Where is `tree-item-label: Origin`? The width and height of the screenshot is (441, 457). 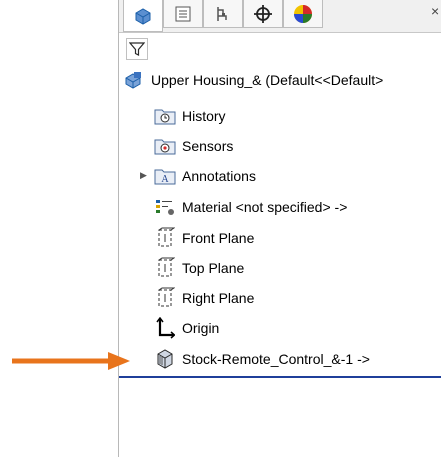 tree-item-label: Origin is located at coordinates (201, 328).